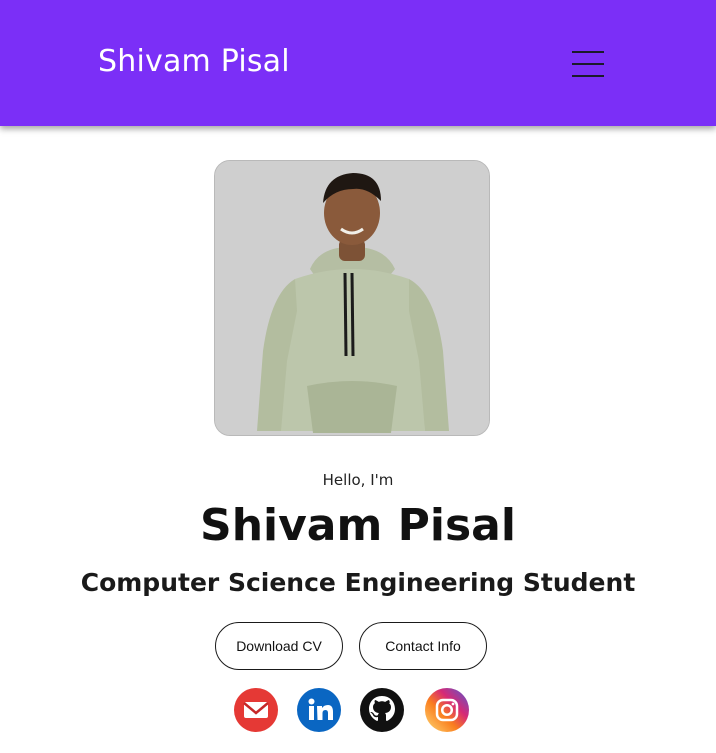  I want to click on email-icon, so click(256, 710).